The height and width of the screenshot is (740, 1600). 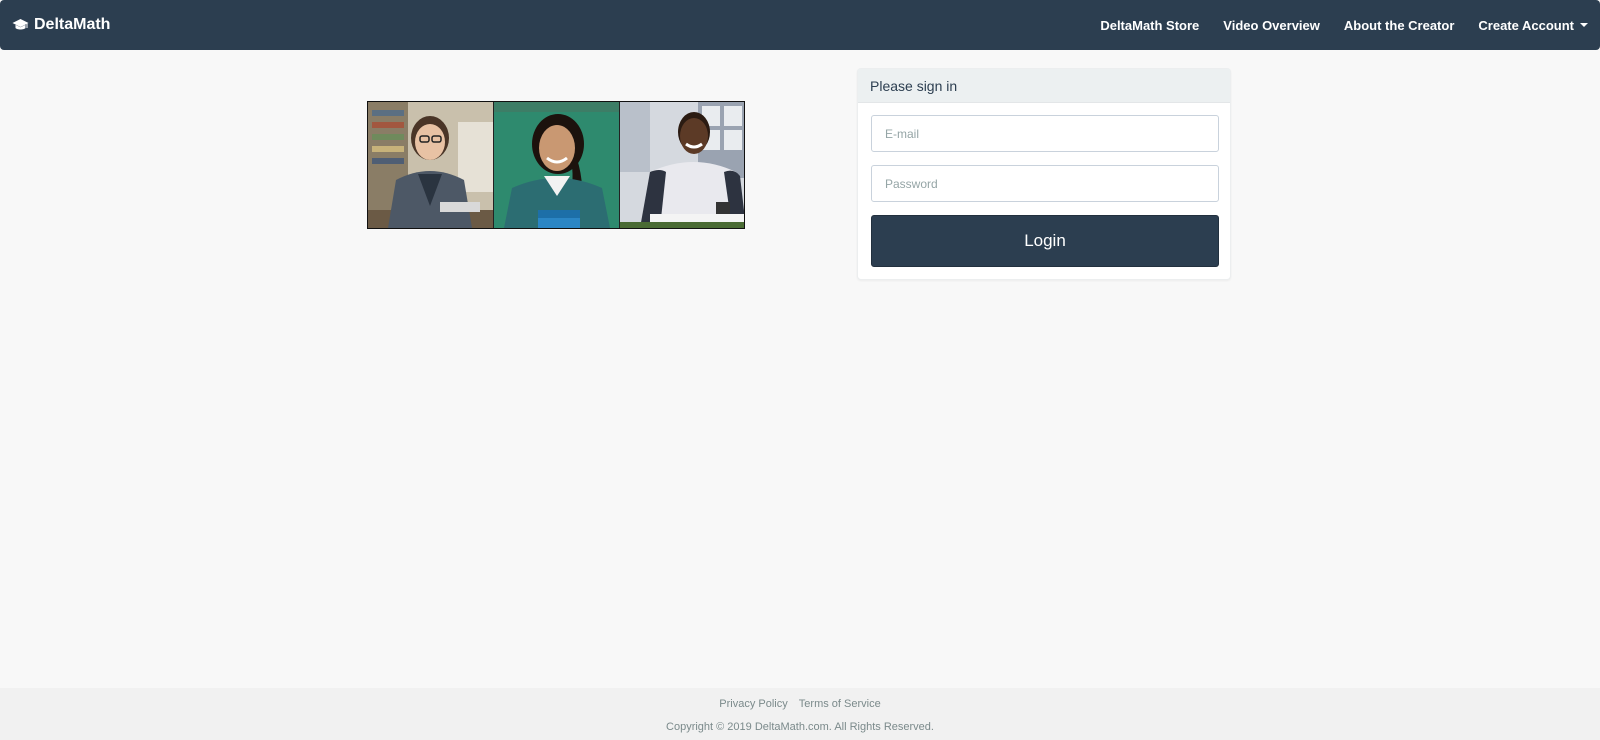 I want to click on nav-video-overview-link: Video Overview, so click(x=1271, y=25).